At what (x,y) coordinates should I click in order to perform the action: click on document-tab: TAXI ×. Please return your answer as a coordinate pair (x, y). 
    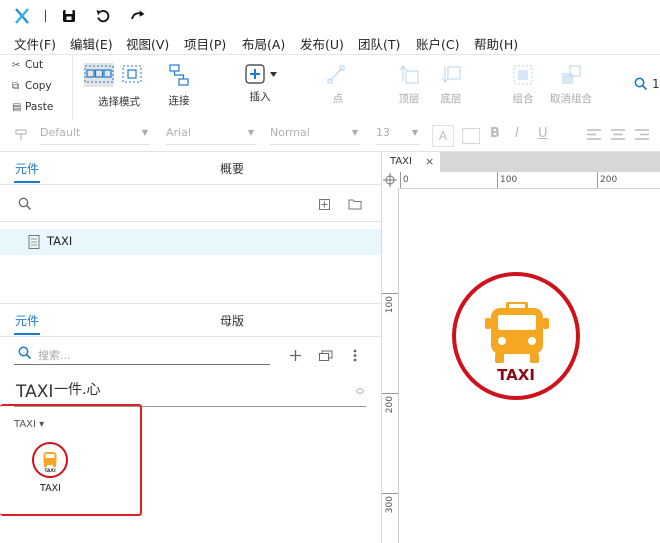
    Looking at the image, I should click on (411, 162).